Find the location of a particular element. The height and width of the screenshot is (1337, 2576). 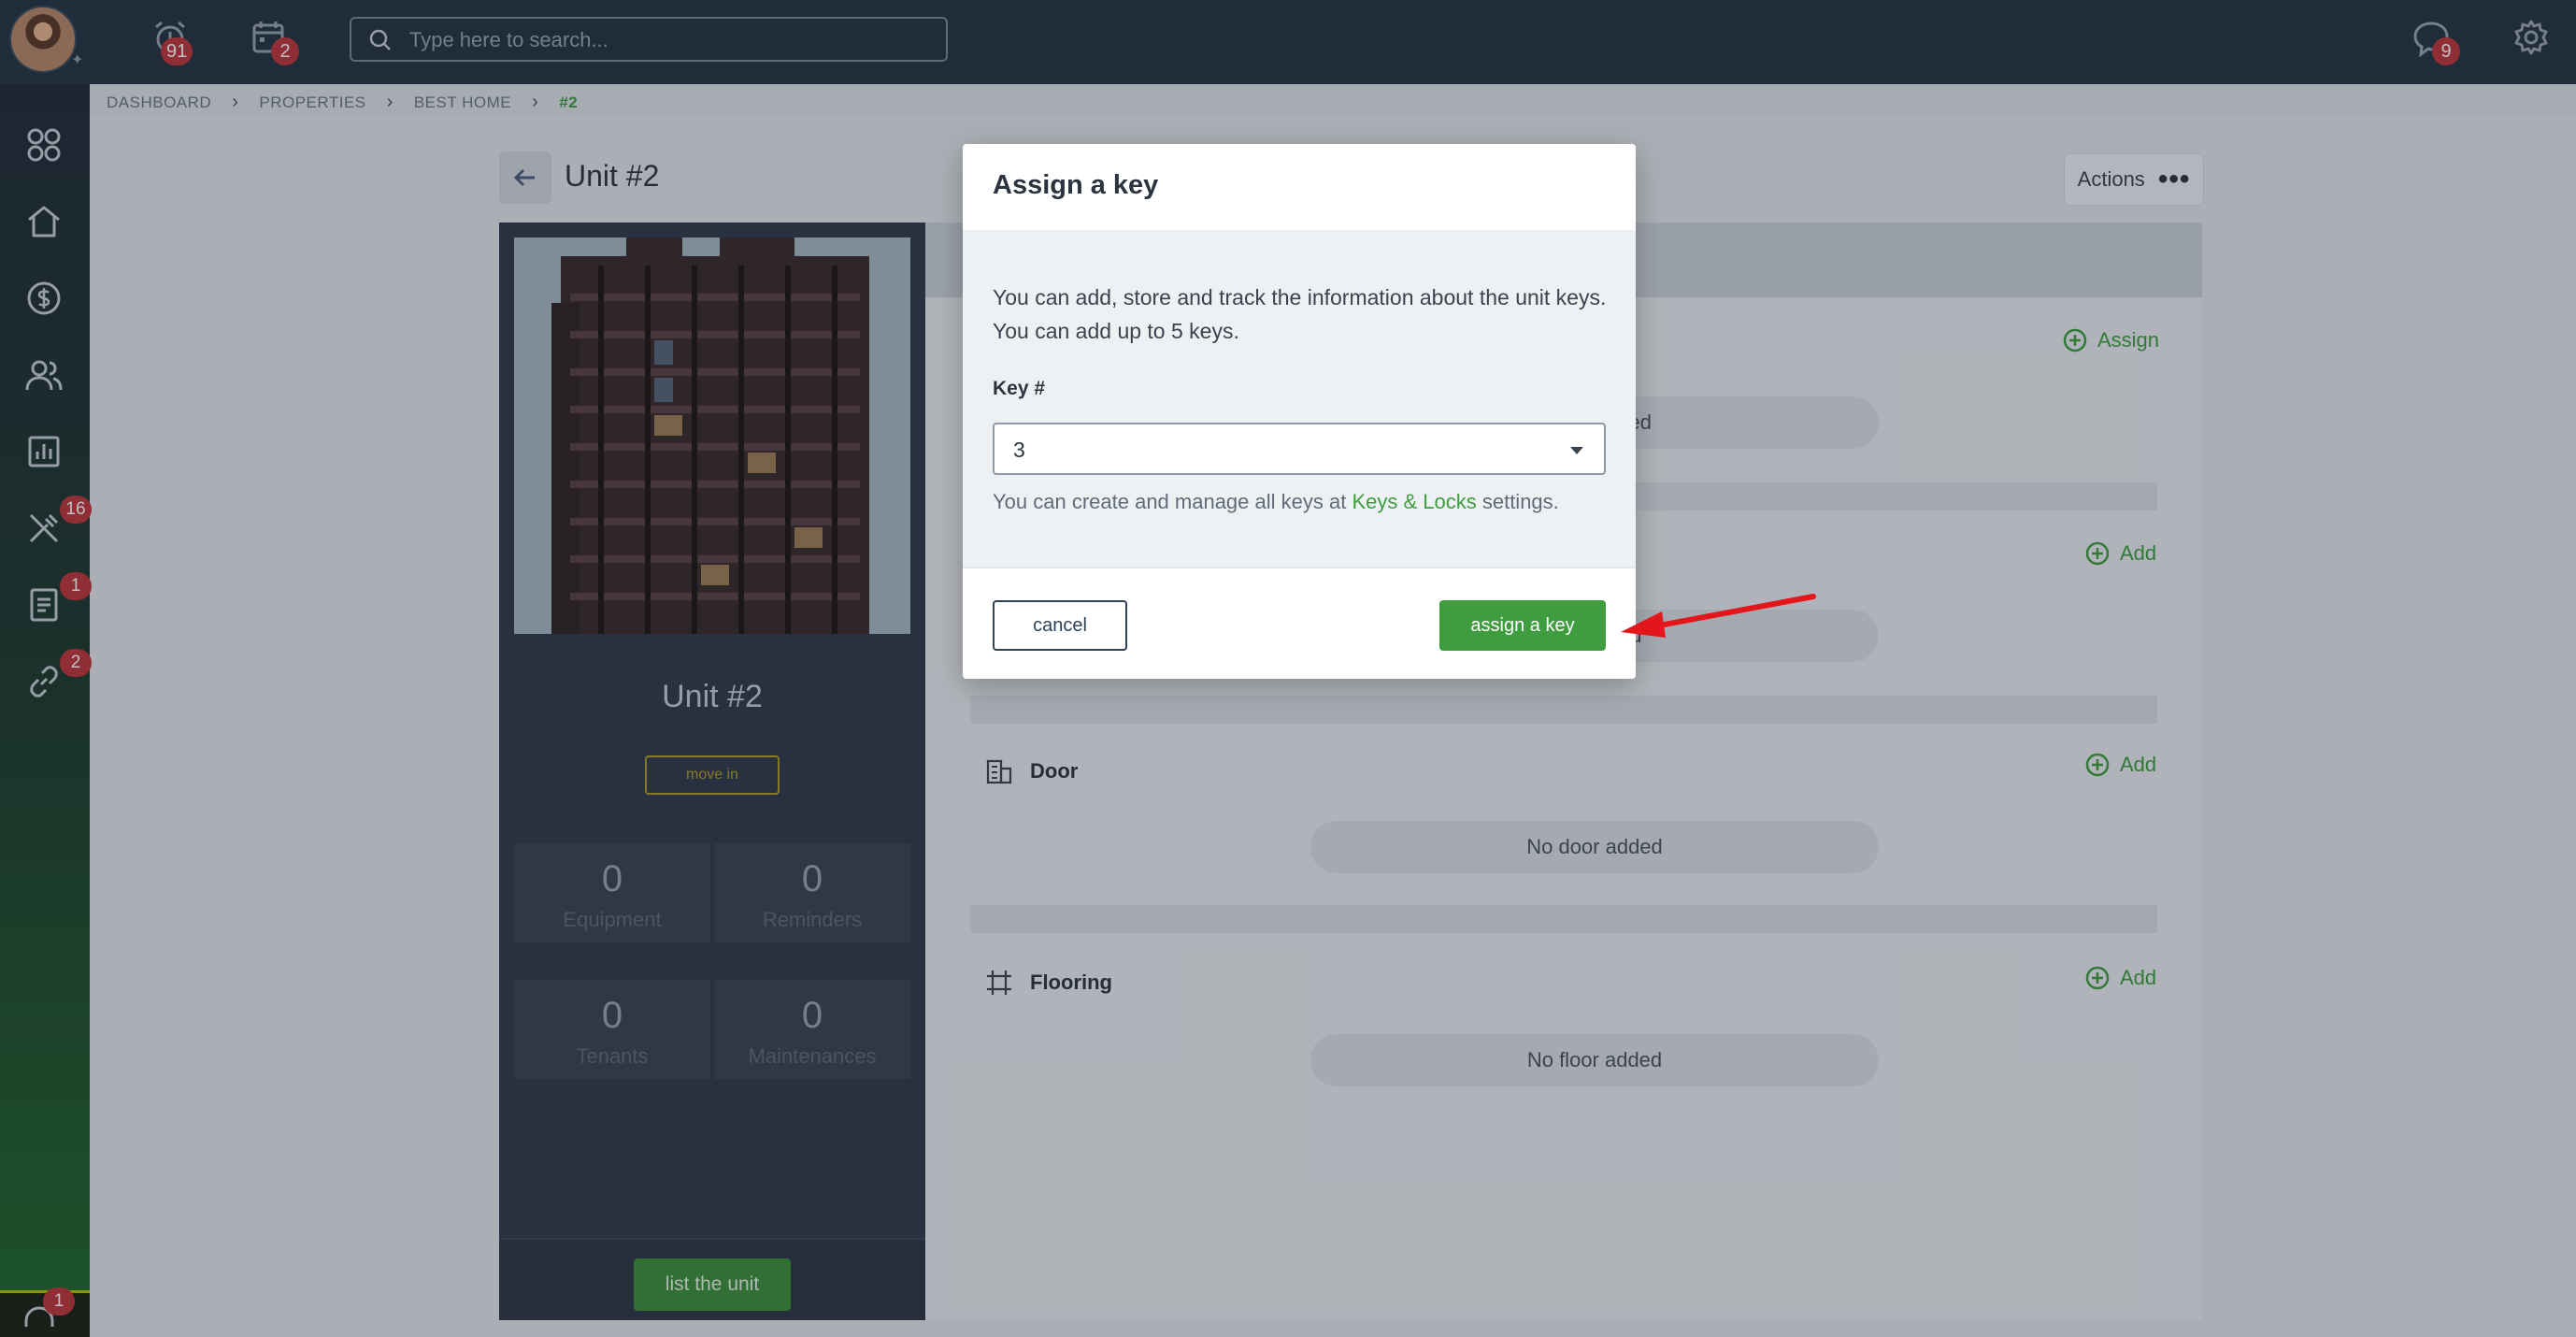

modal-header: Assign a key is located at coordinates (1299, 187).